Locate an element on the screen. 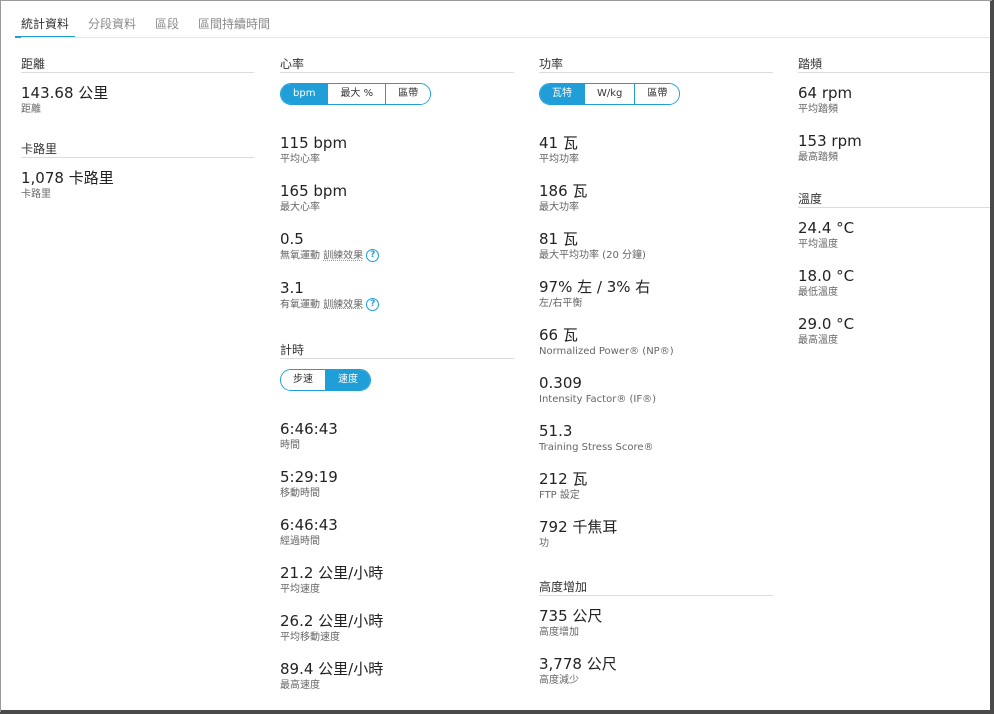 The height and width of the screenshot is (714, 994). stat-value: 3.1 is located at coordinates (292, 287).